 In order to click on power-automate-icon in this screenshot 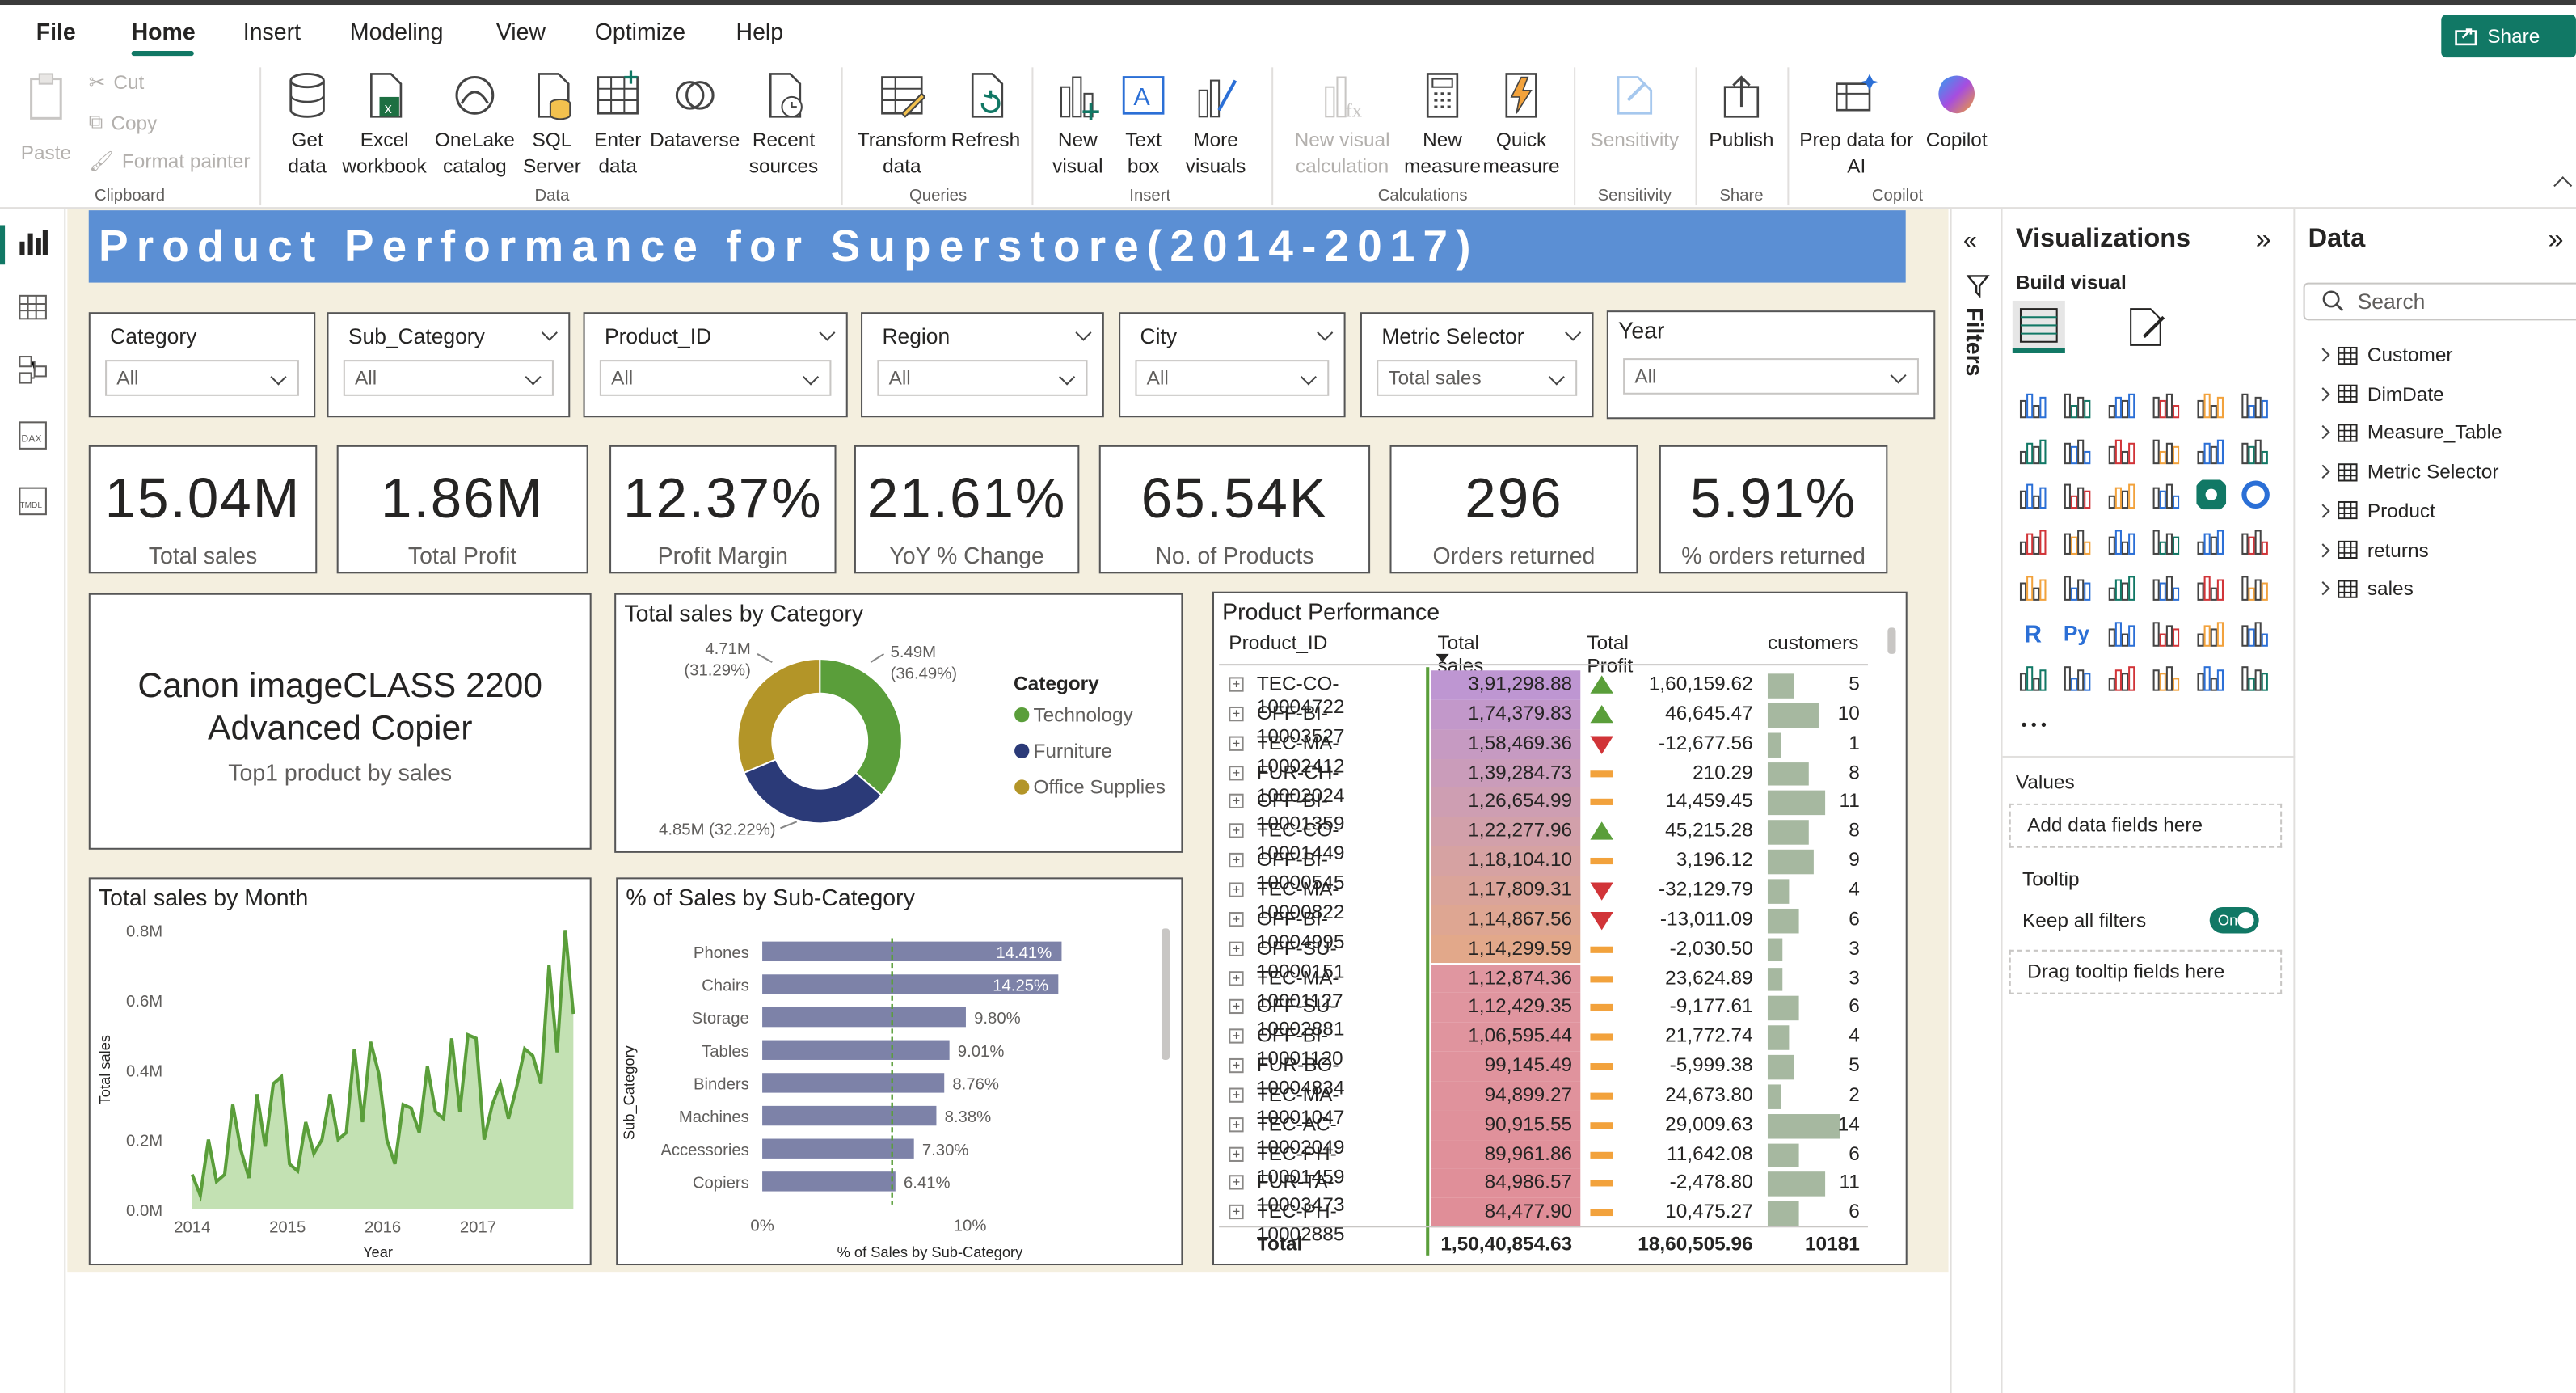, I will do `click(2167, 677)`.